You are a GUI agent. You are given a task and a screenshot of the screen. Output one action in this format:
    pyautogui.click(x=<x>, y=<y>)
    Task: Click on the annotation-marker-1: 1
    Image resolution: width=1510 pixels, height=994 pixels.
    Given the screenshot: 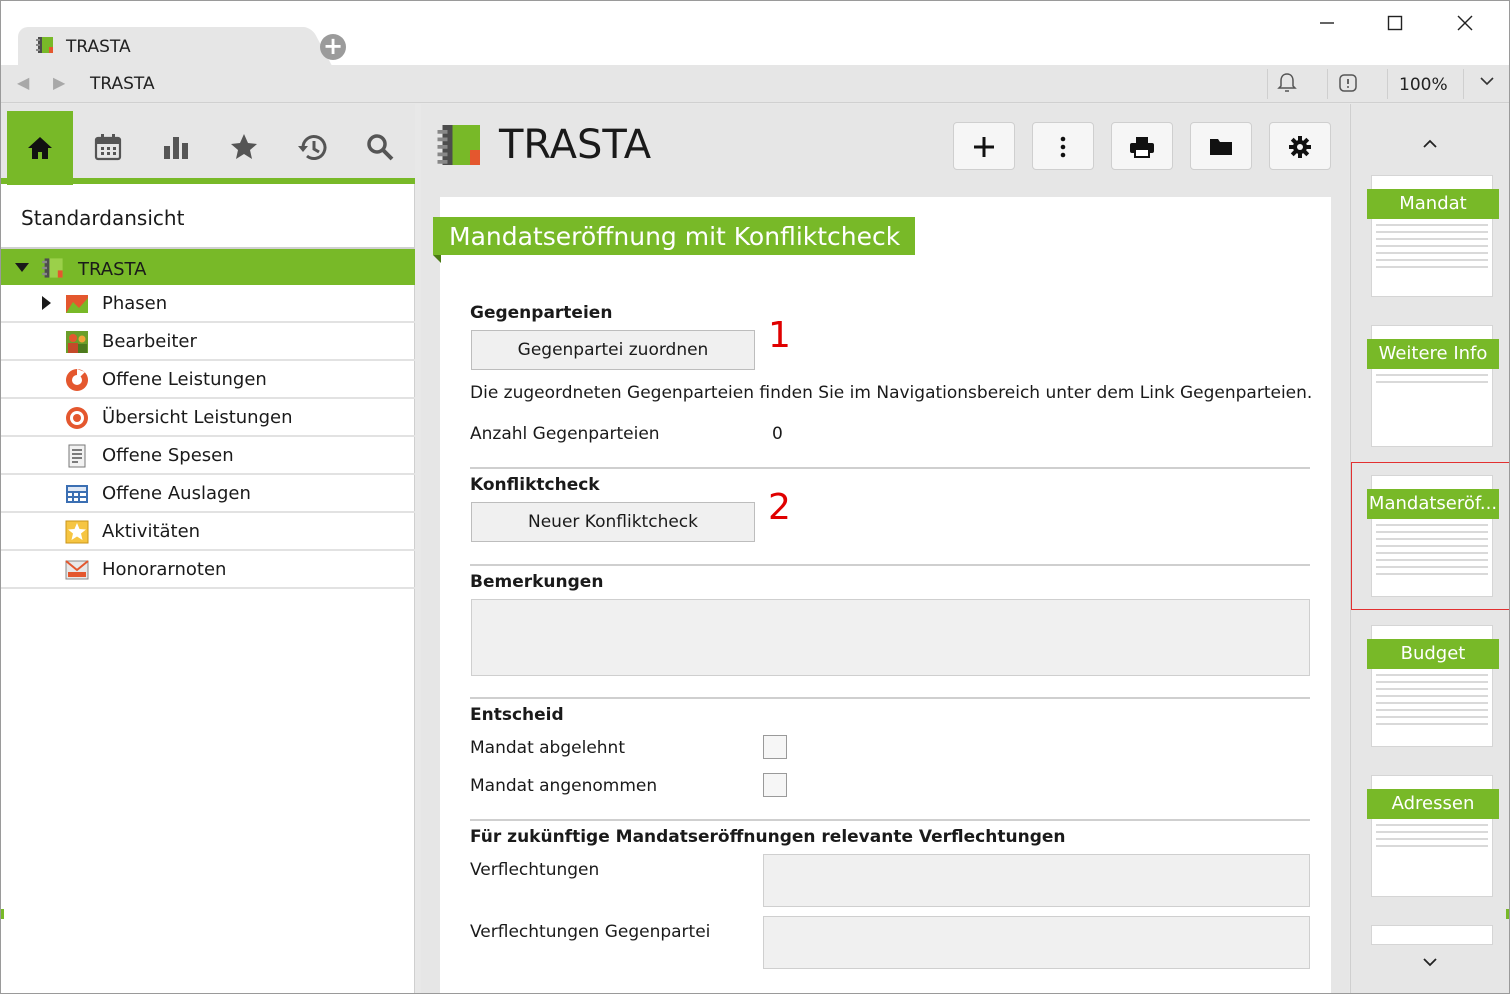 What is the action you would take?
    pyautogui.click(x=779, y=335)
    